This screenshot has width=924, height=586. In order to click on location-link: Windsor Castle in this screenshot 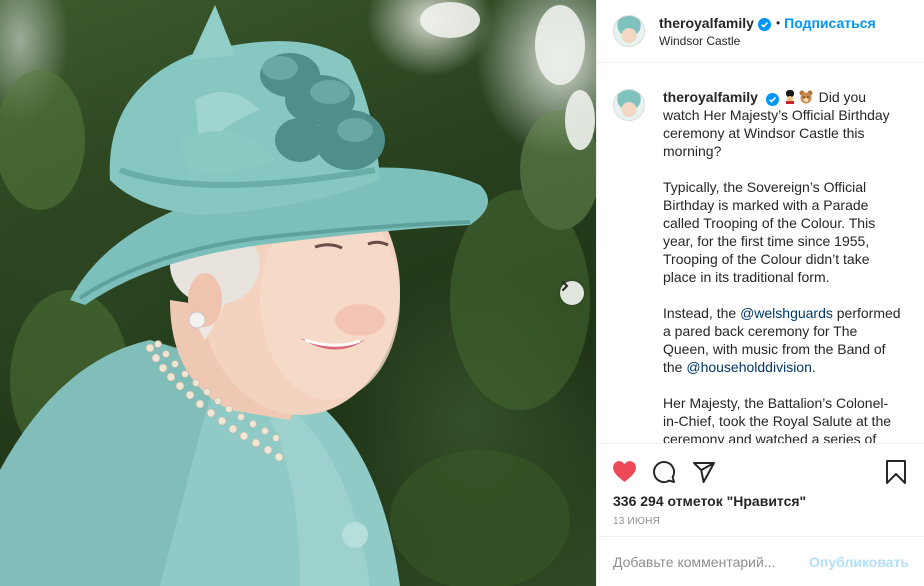, I will do `click(767, 41)`.